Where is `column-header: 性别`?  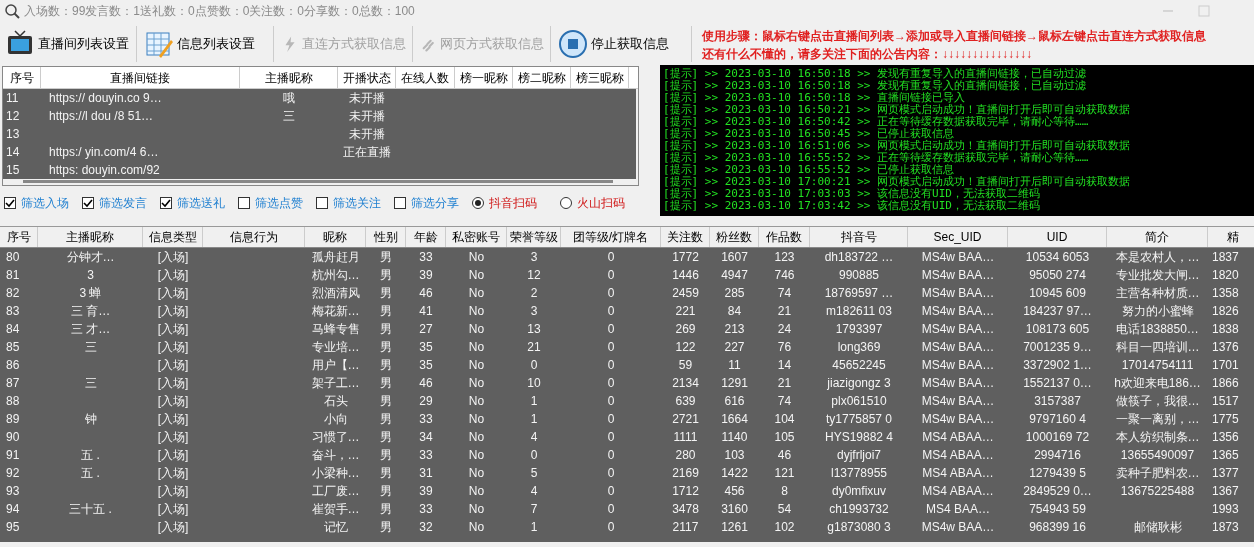
column-header: 性别 is located at coordinates (386, 237).